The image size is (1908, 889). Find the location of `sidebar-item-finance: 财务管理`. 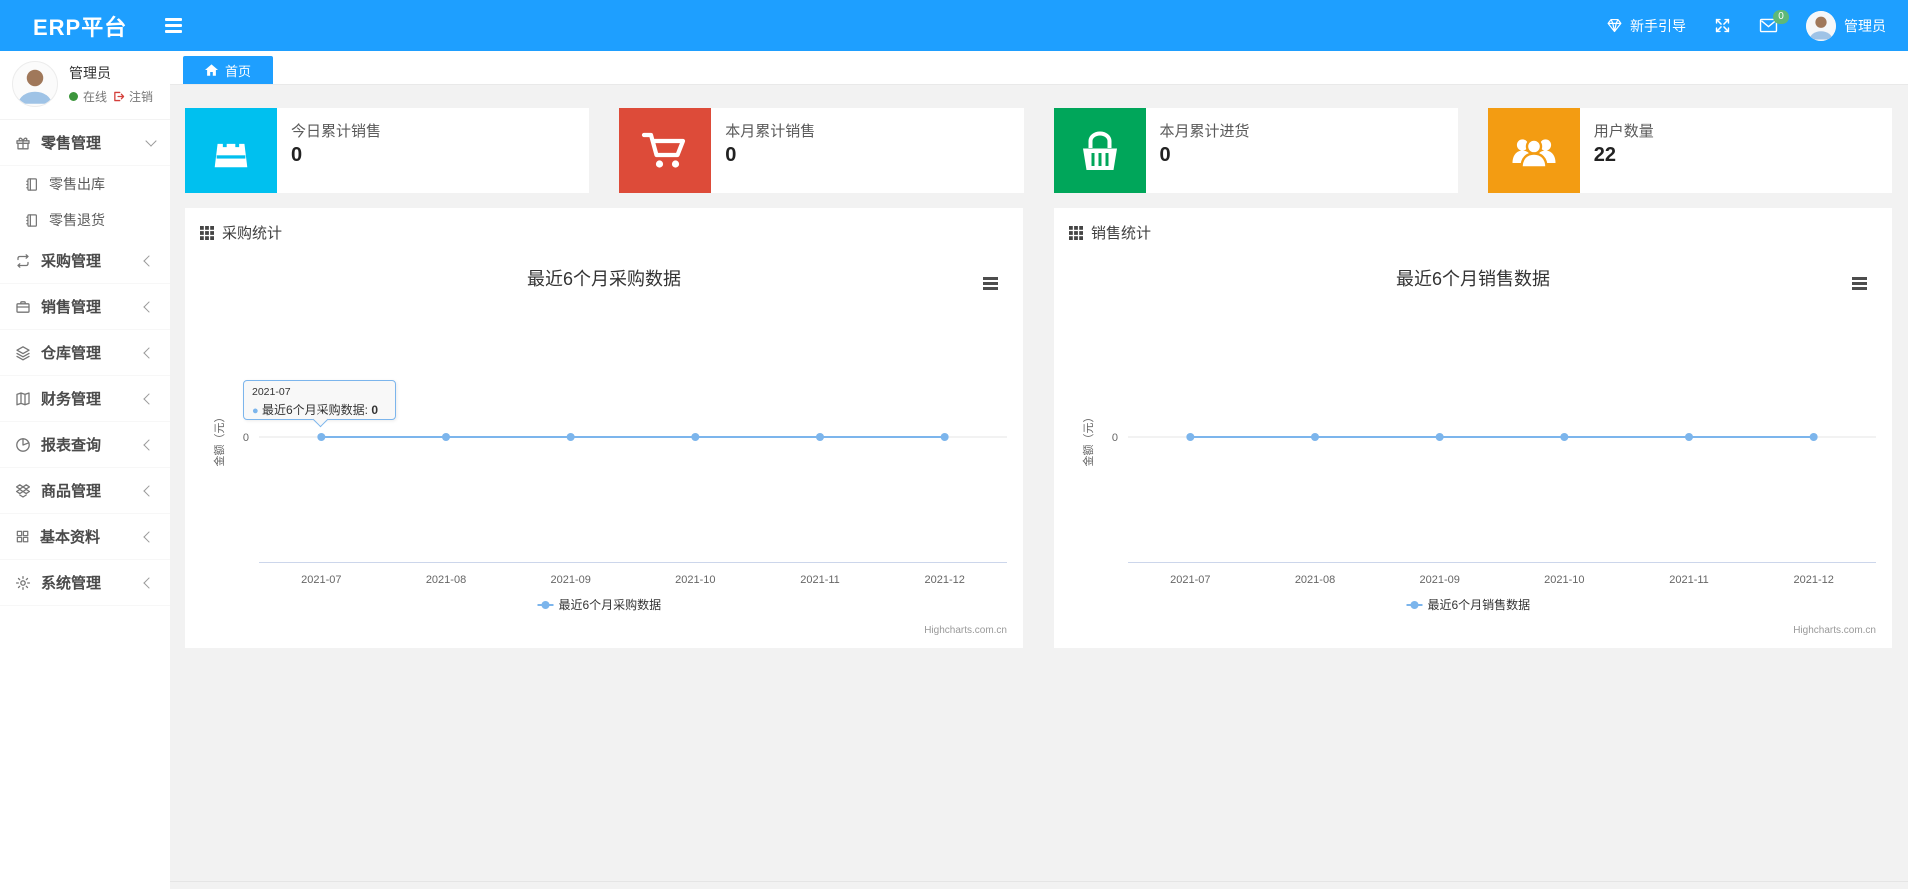

sidebar-item-finance: 财务管理 is located at coordinates (85, 399).